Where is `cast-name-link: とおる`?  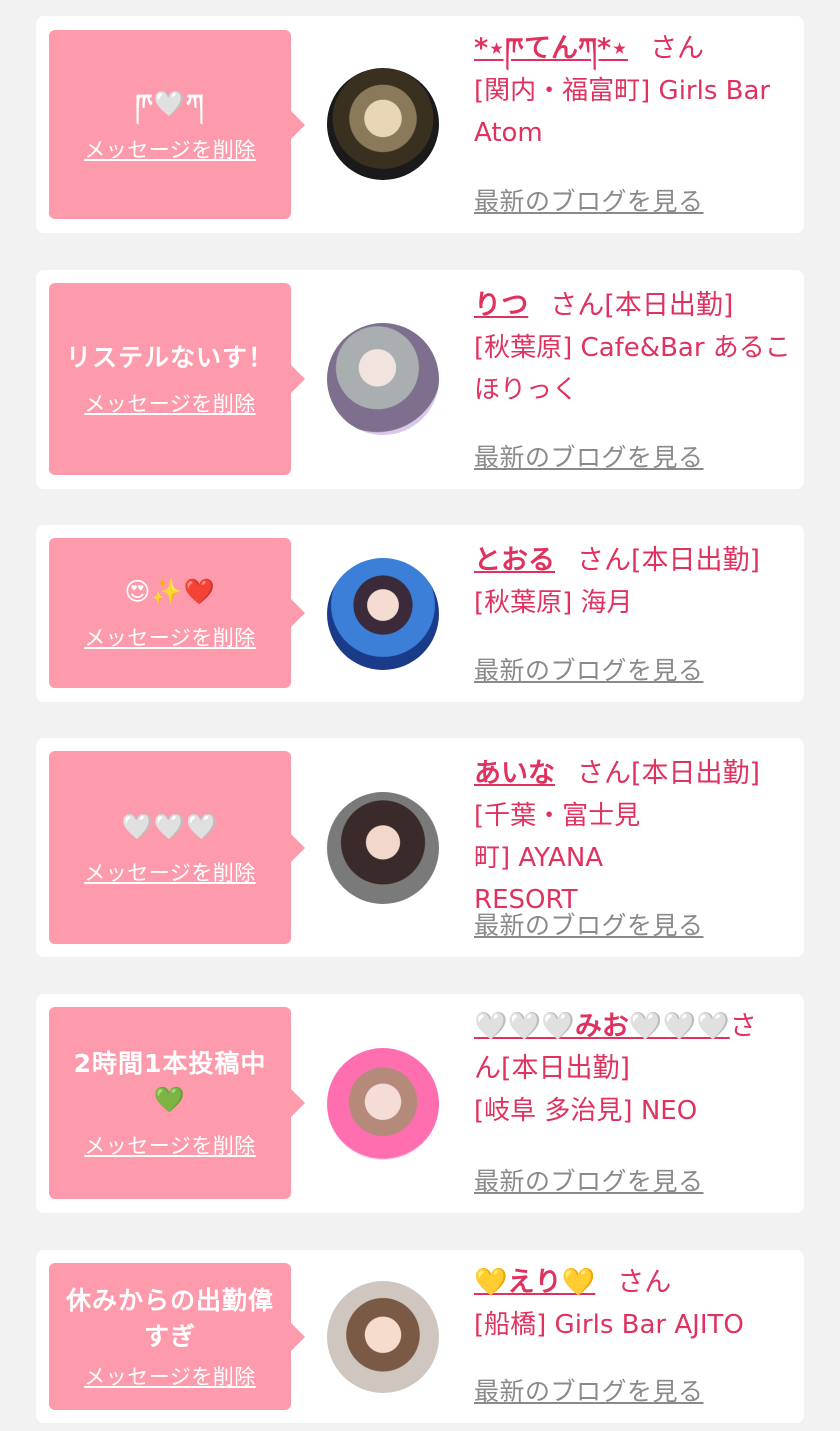 cast-name-link: とおる is located at coordinates (514, 560).